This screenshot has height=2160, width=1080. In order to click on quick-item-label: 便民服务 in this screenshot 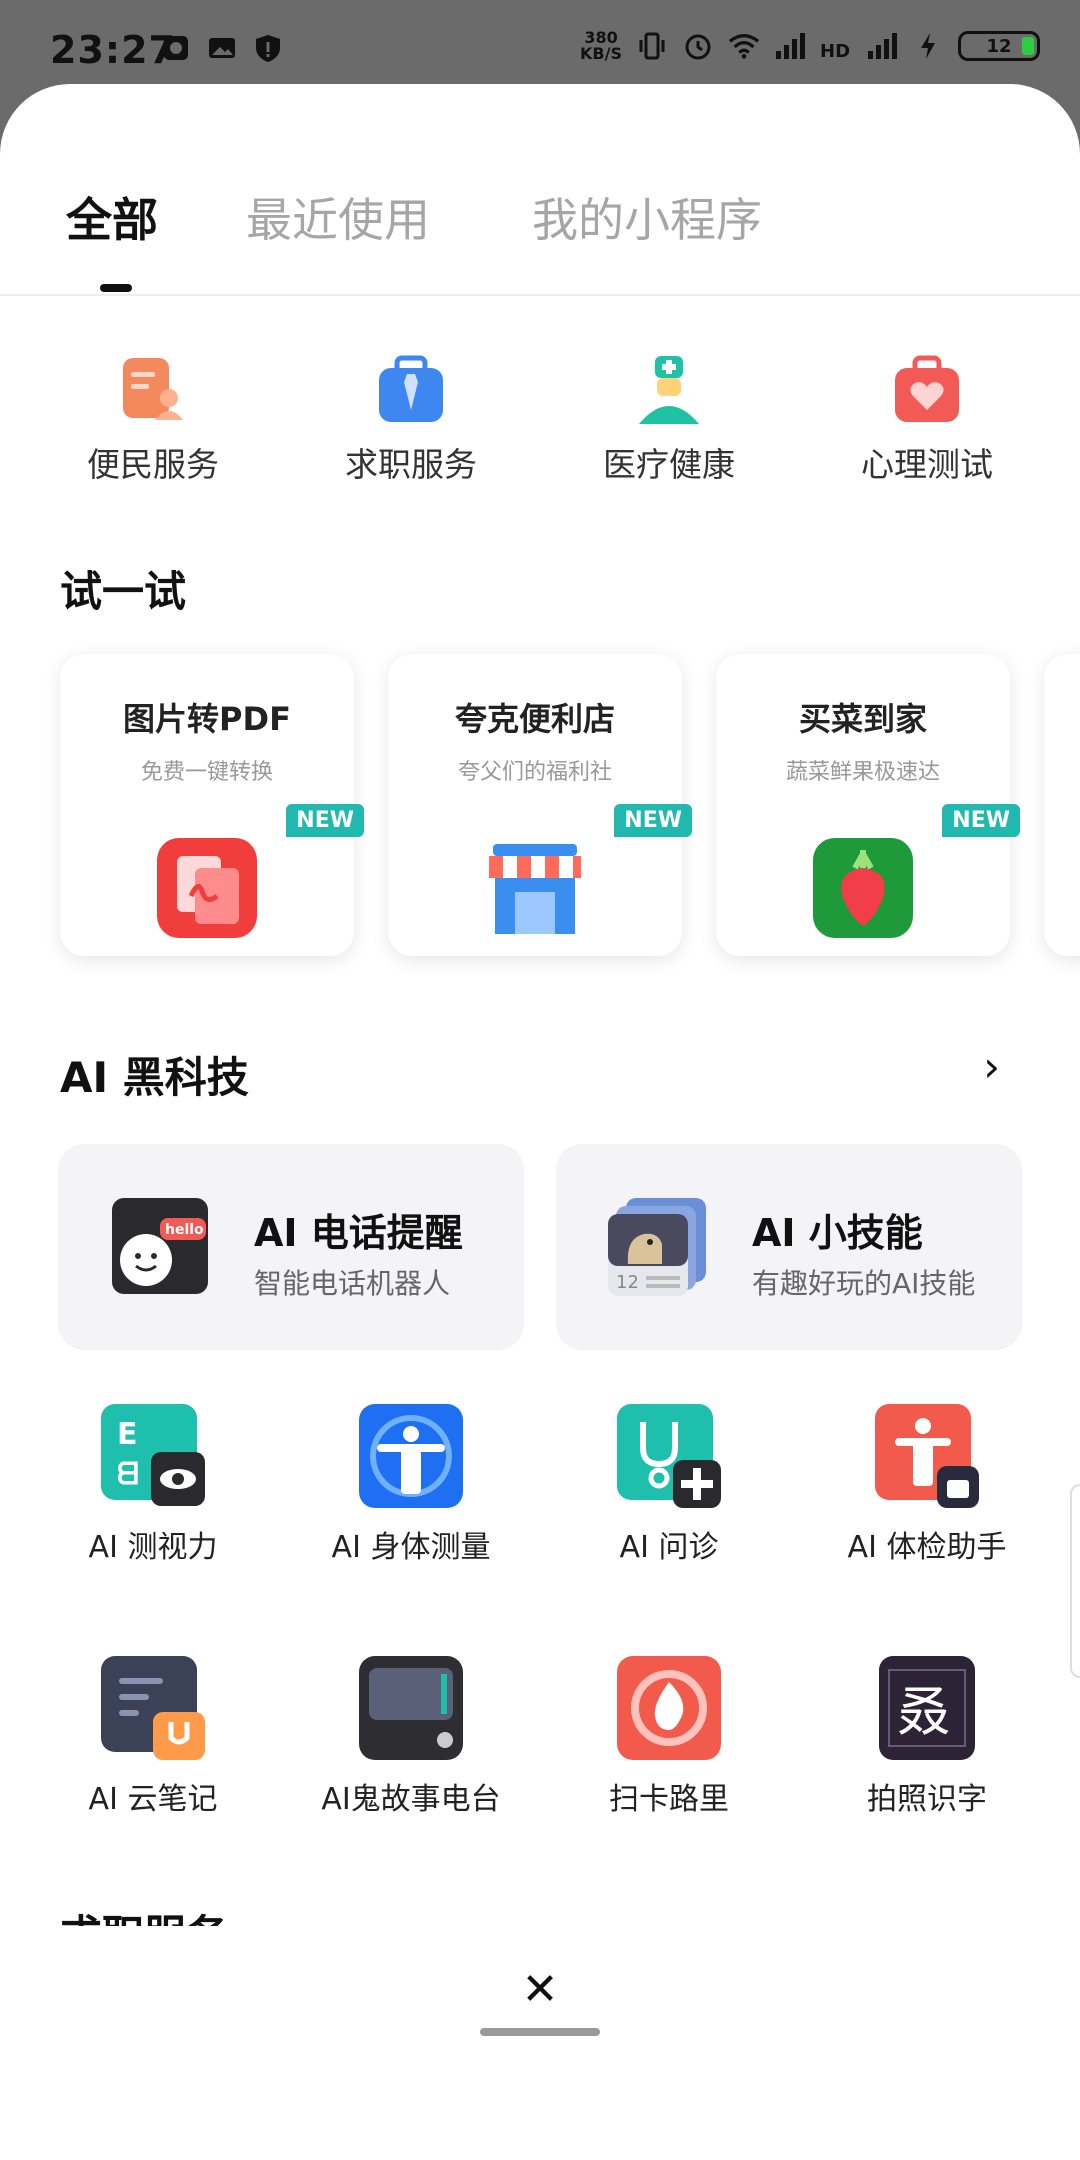, I will do `click(153, 464)`.